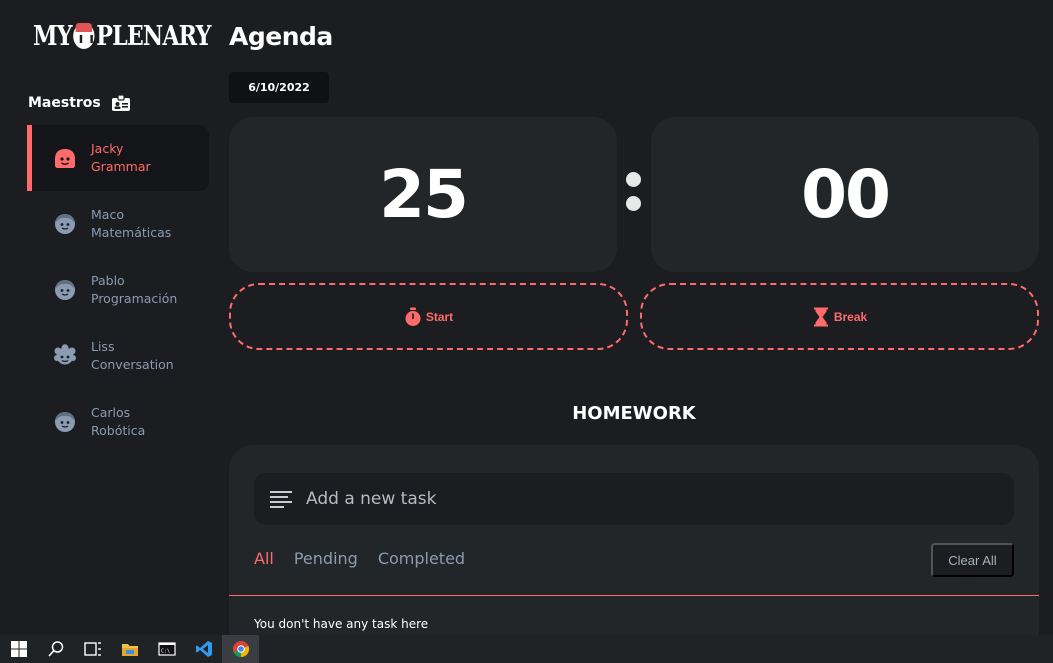 The height and width of the screenshot is (663, 1053). What do you see at coordinates (264, 558) in the screenshot?
I see `filter-all: All` at bounding box center [264, 558].